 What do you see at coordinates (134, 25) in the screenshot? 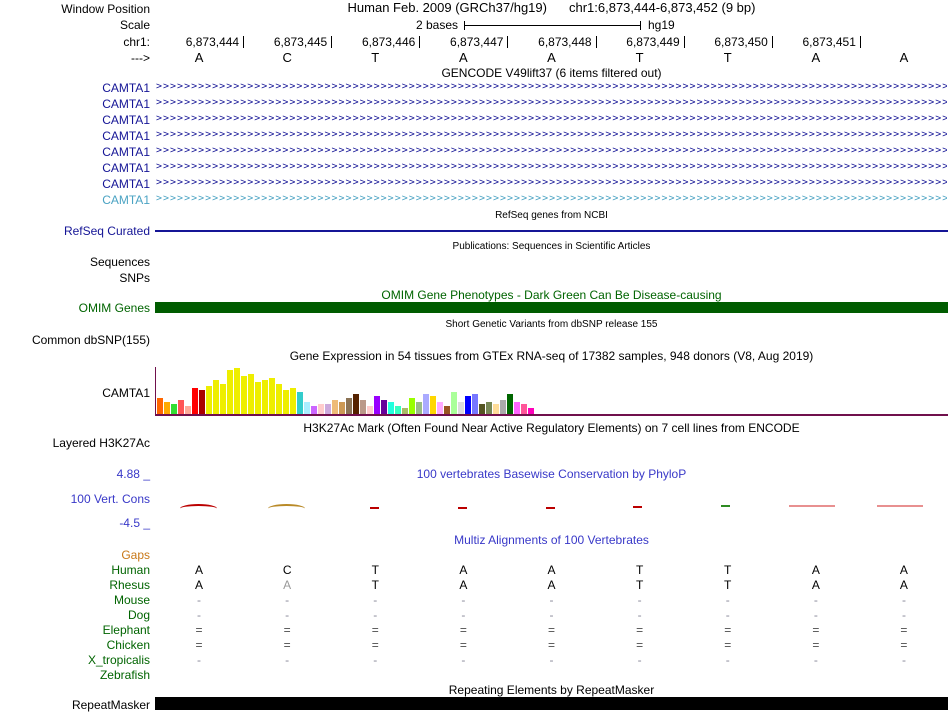
I see `sidebar-scale: Scale` at bounding box center [134, 25].